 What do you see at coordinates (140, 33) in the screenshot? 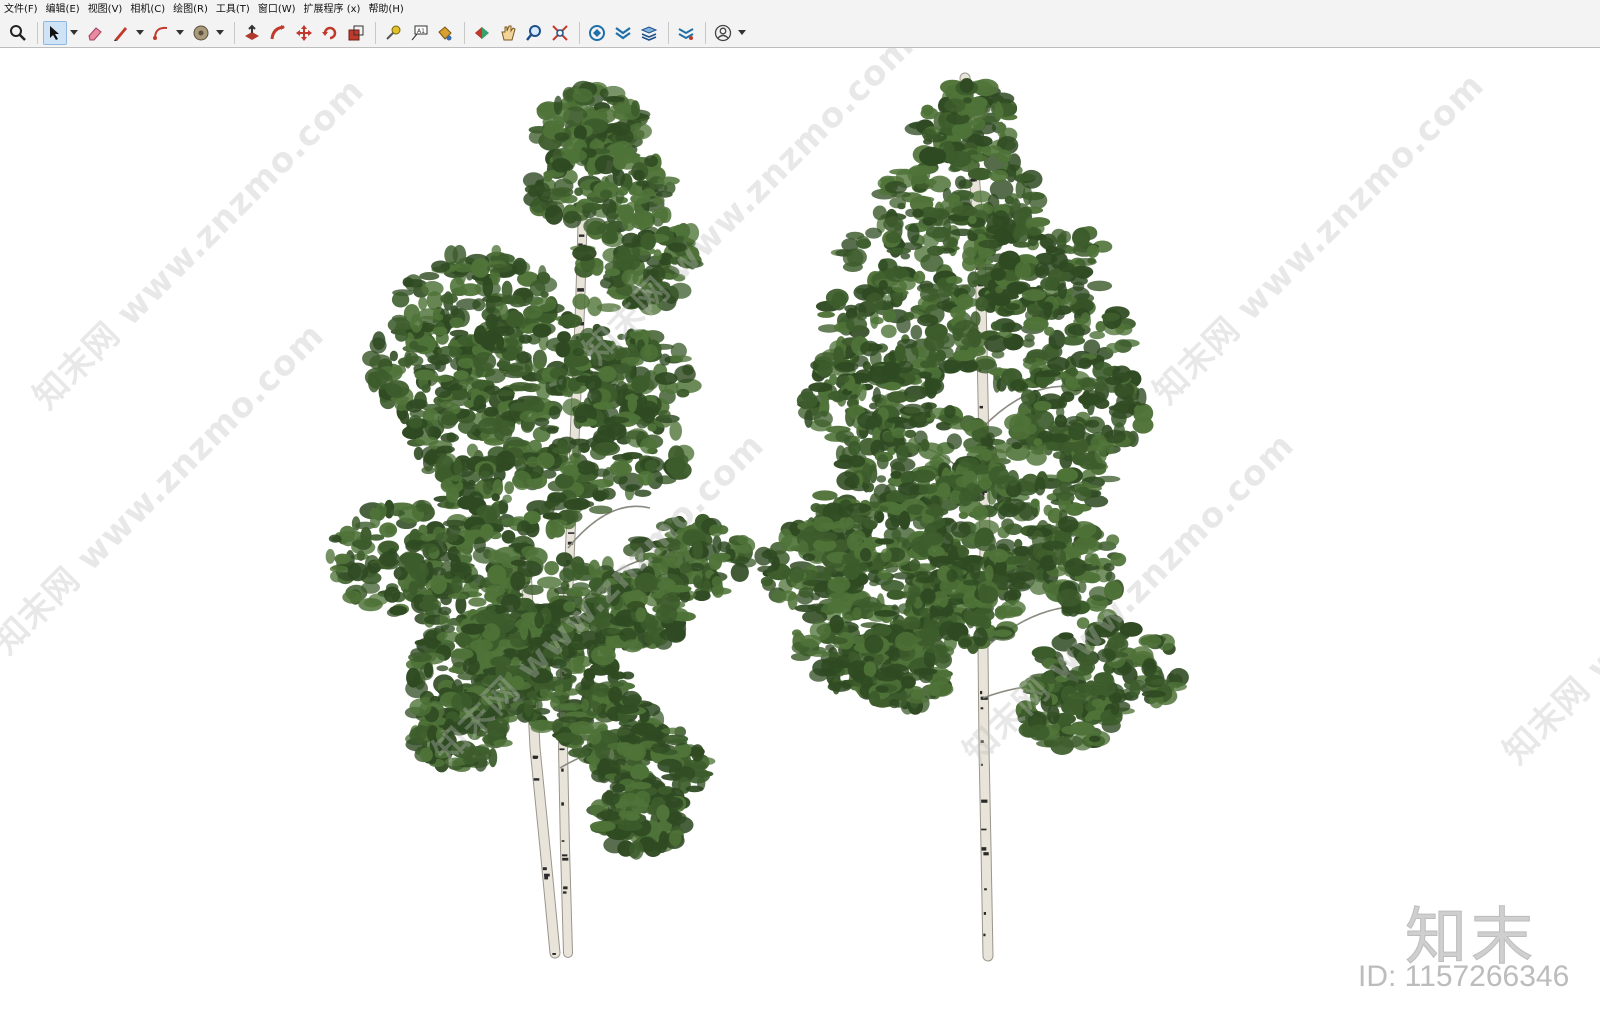
I see `pencil-dropdown-icon` at bounding box center [140, 33].